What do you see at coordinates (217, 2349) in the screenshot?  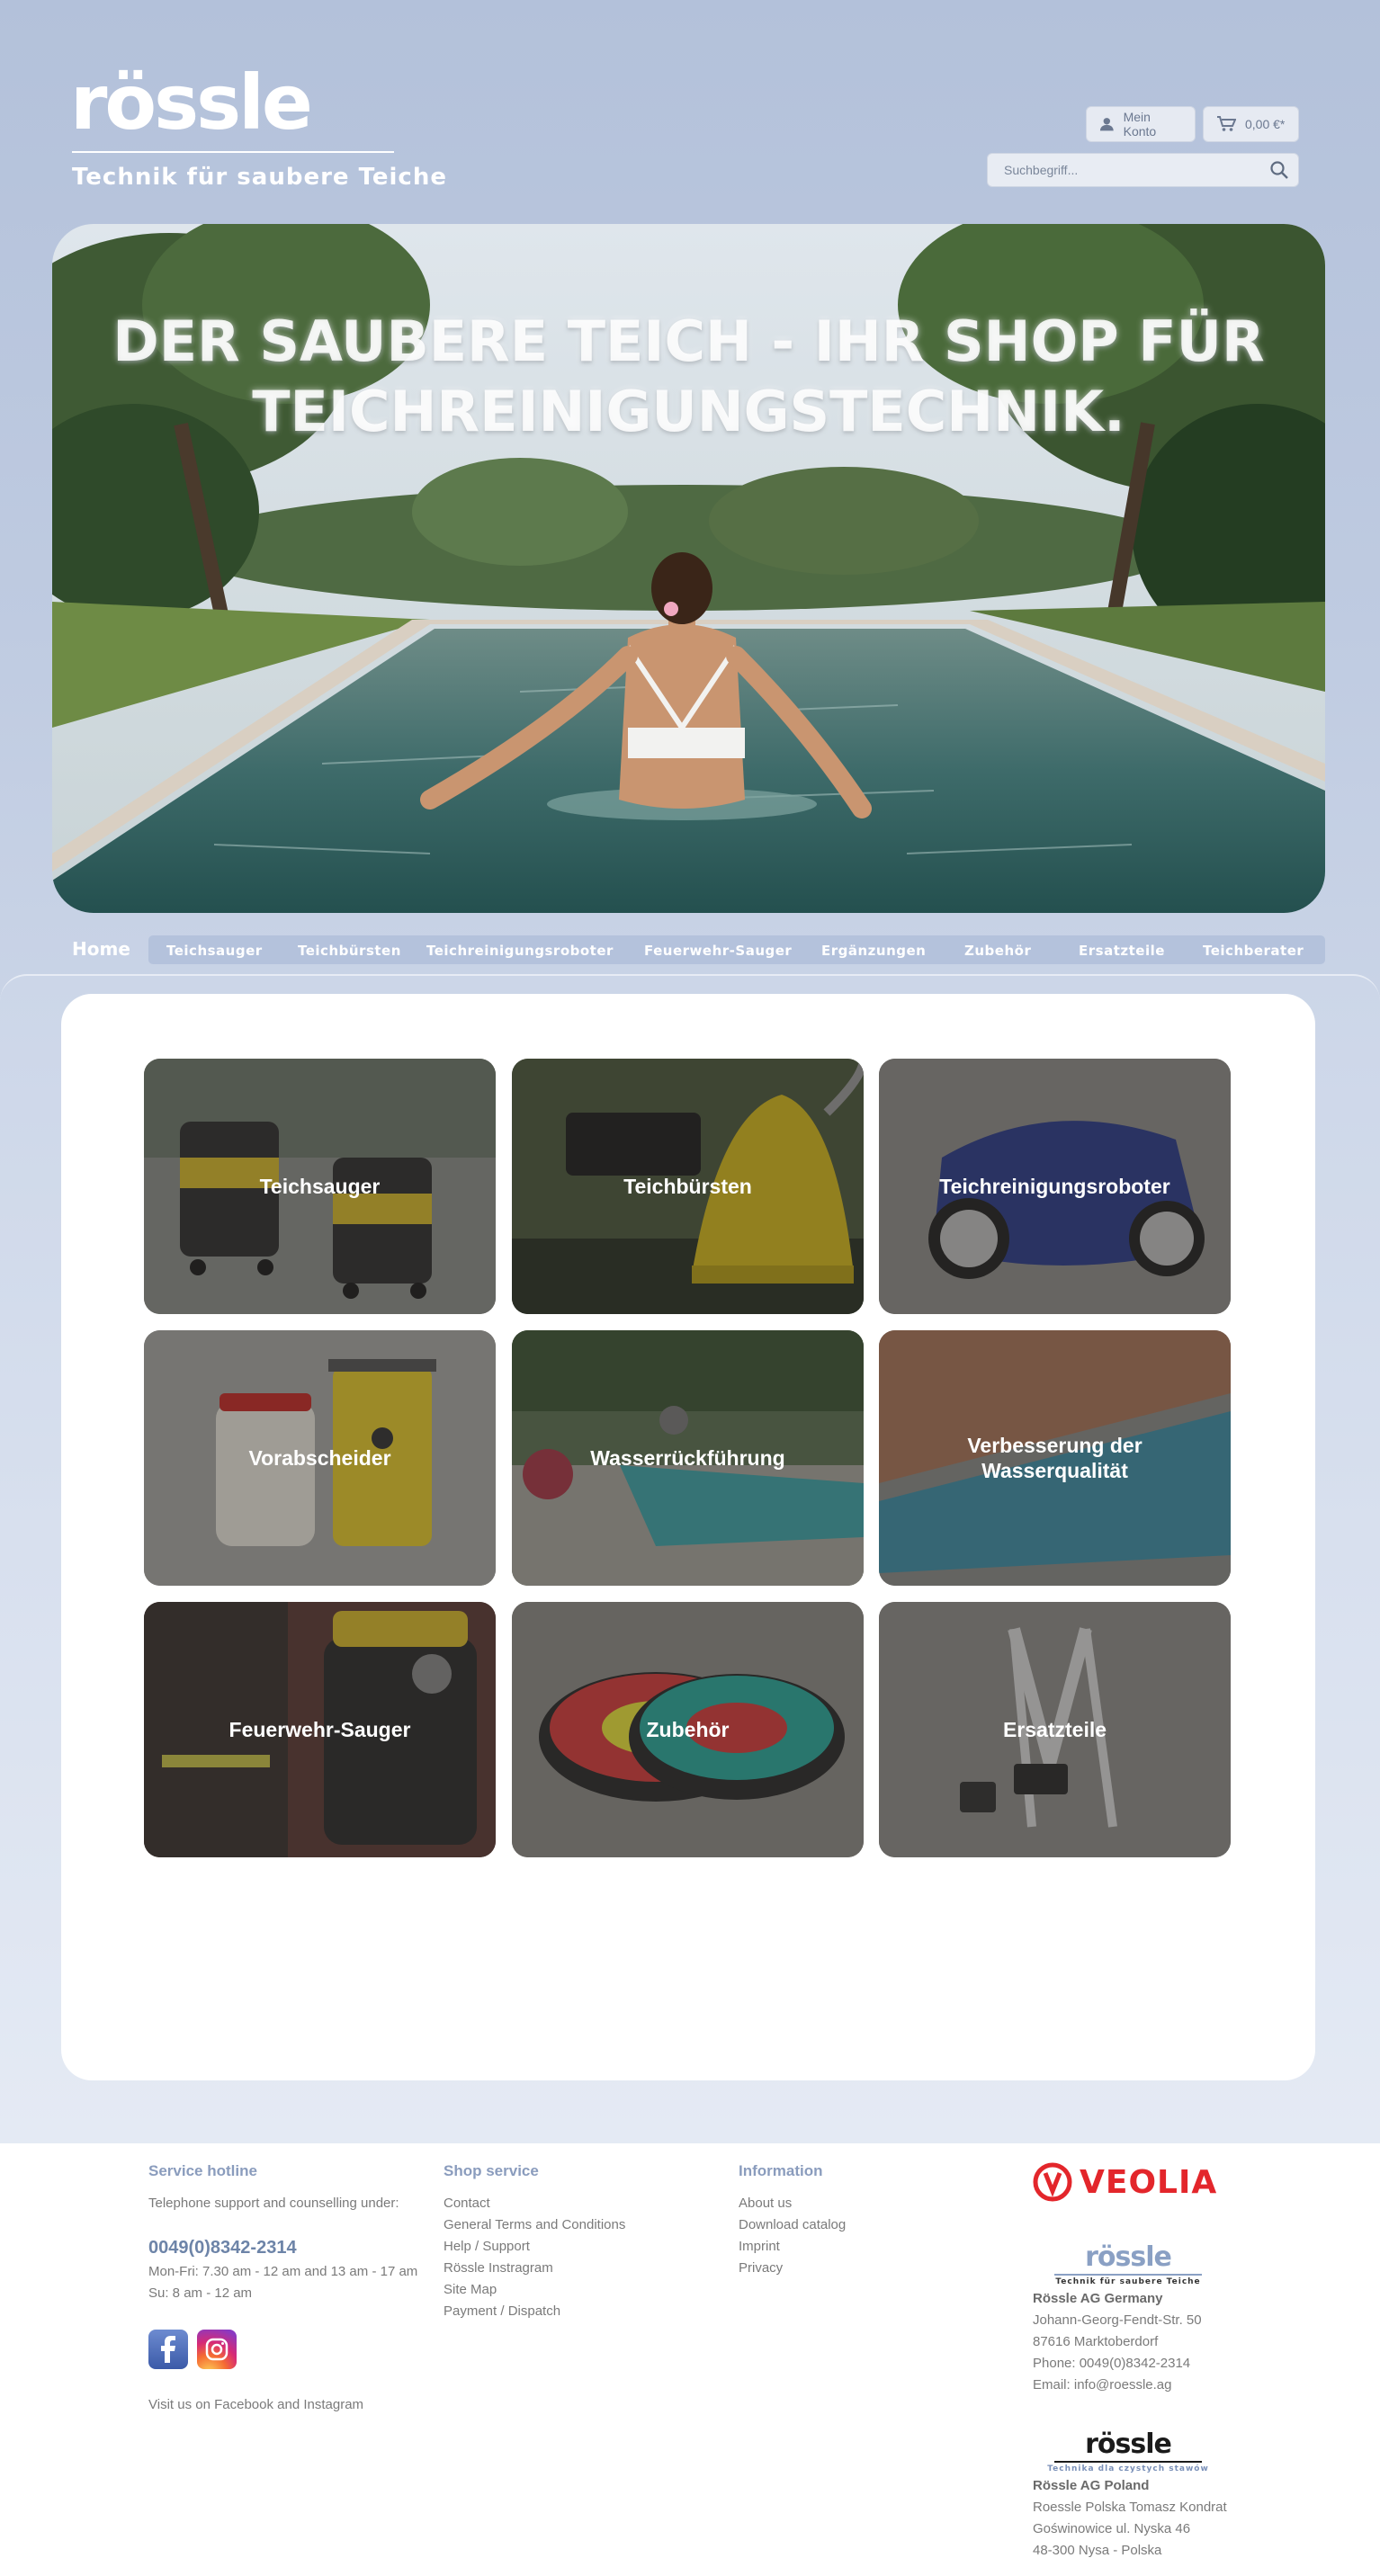 I see `instagram-icon` at bounding box center [217, 2349].